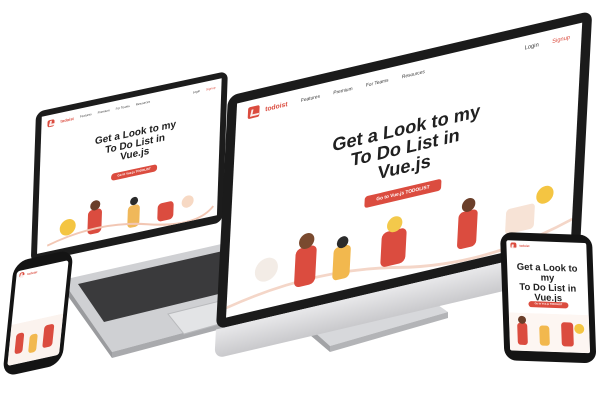 The image size is (600, 400). What do you see at coordinates (377, 83) in the screenshot?
I see `nav-link-teams: For Teams` at bounding box center [377, 83].